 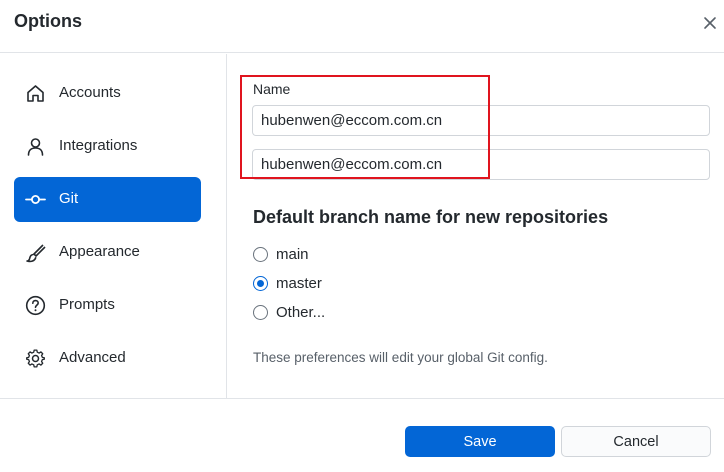 I want to click on cancel-button: Cancel, so click(x=636, y=441).